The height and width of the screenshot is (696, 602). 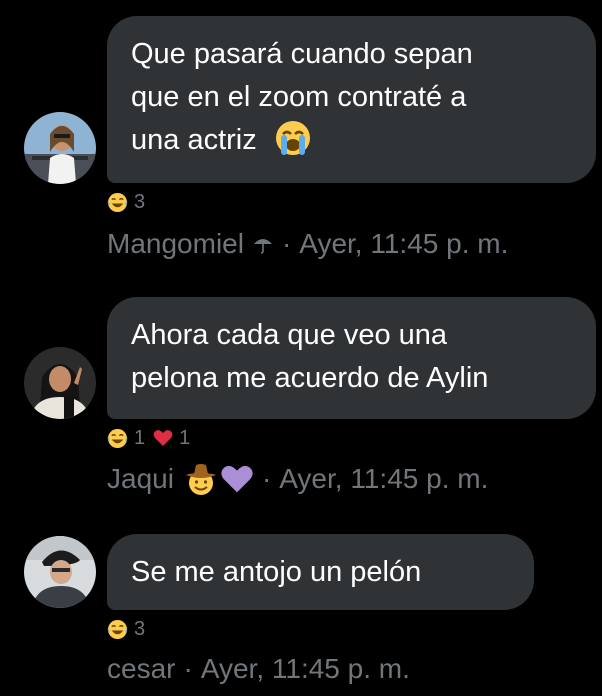 What do you see at coordinates (194, 140) in the screenshot?
I see `message-line: una actriz` at bounding box center [194, 140].